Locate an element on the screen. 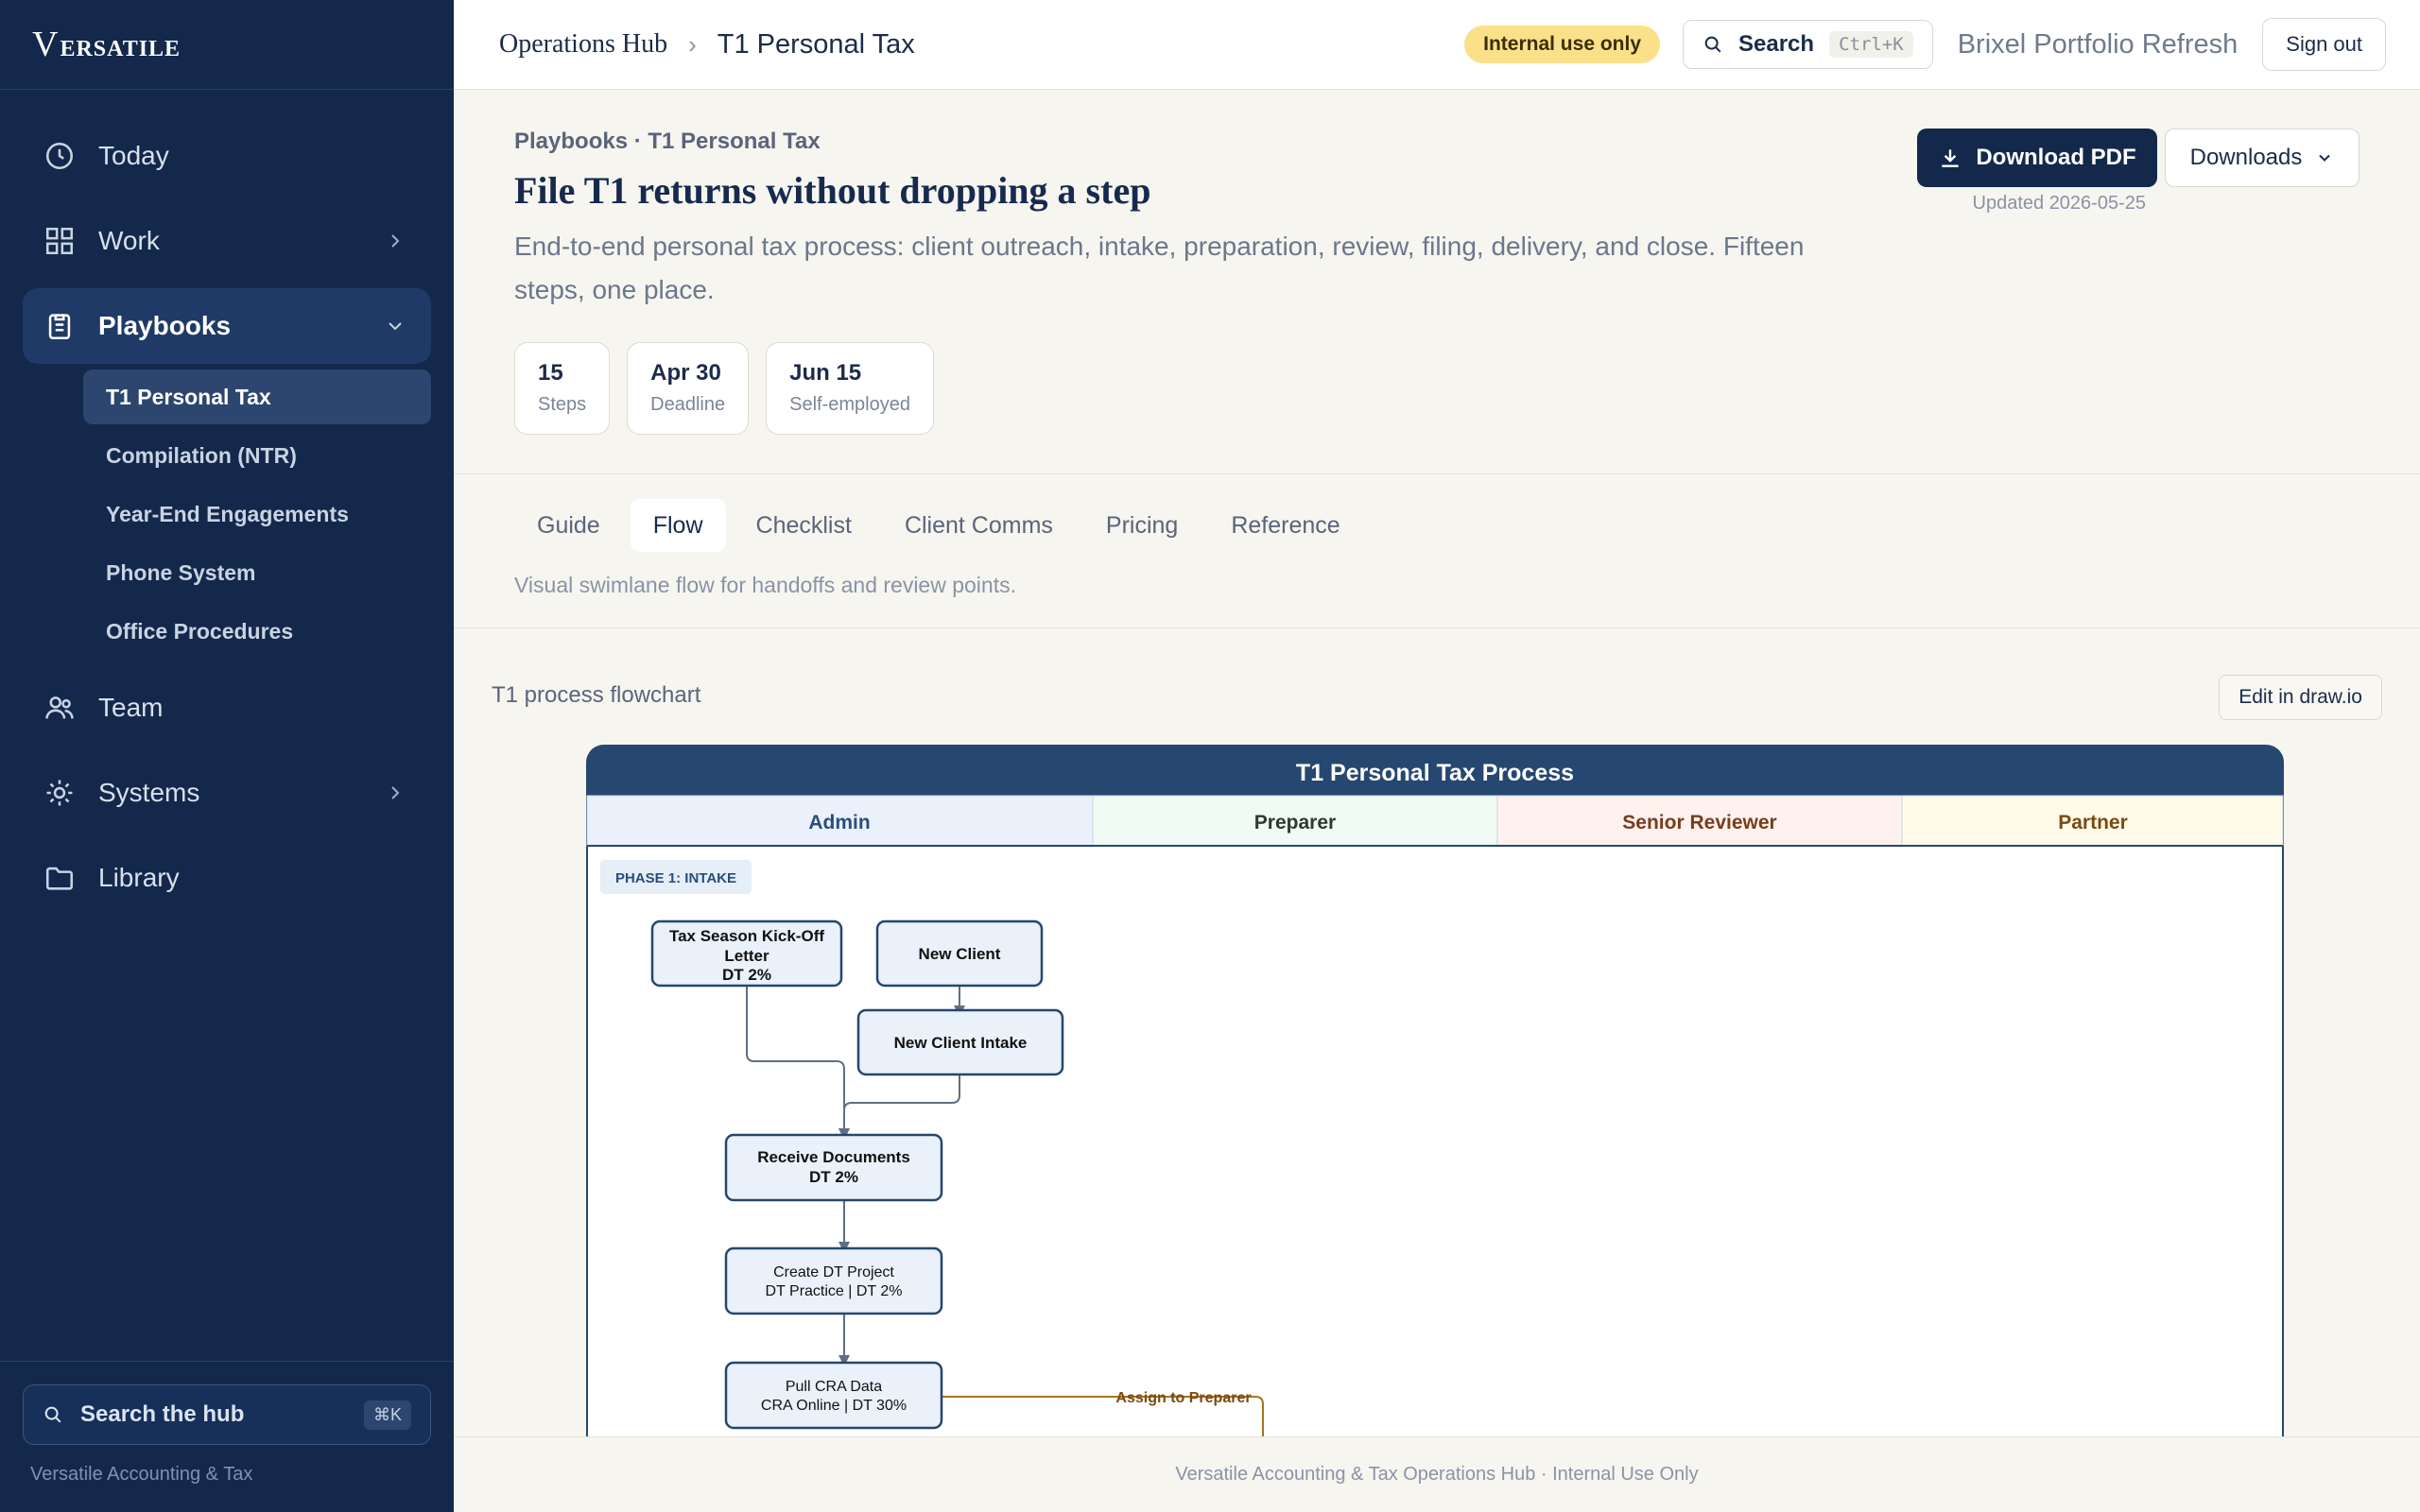 The image size is (2420, 1512). node-text: Letter is located at coordinates (746, 956).